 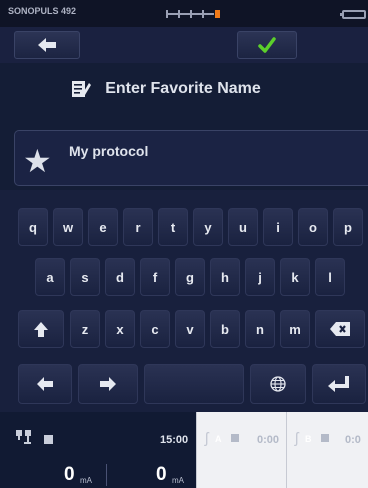 What do you see at coordinates (190, 329) in the screenshot?
I see `key-v: v` at bounding box center [190, 329].